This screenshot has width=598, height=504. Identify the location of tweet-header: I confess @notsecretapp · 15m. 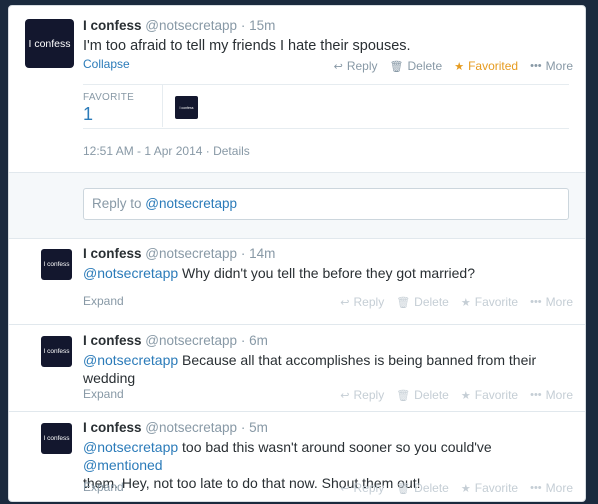
(179, 25).